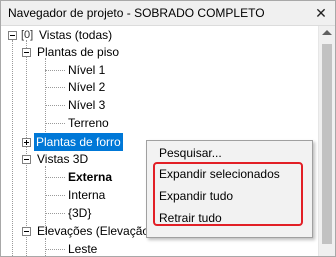 The width and height of the screenshot is (336, 257). Describe the element at coordinates (160, 52) in the screenshot. I see `tree-item-plantas-de-piso: Plantas de piso` at that location.